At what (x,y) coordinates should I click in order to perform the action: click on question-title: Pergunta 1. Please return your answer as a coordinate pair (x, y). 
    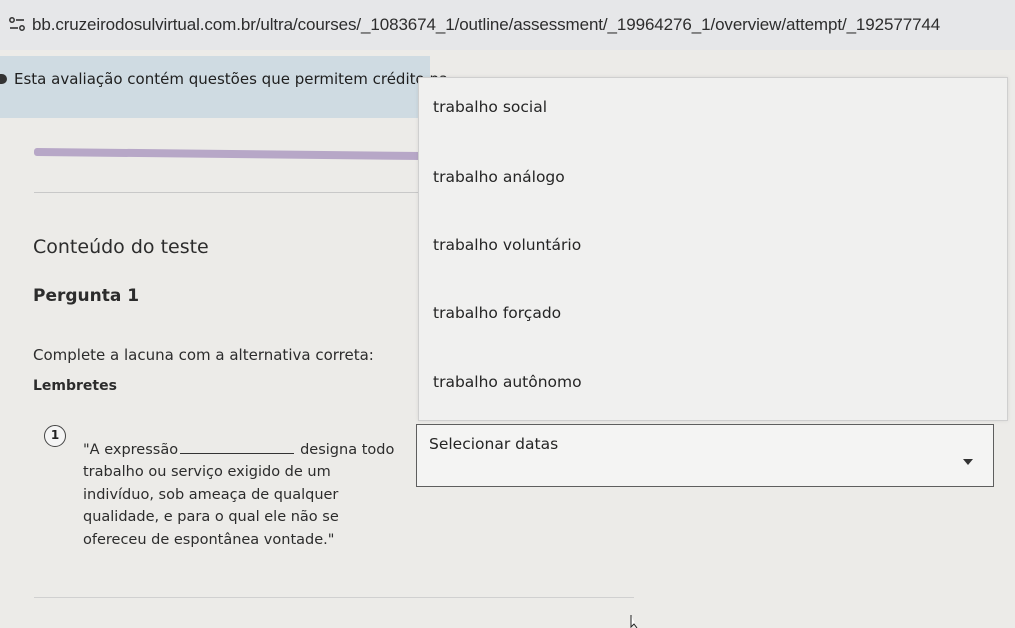
    Looking at the image, I should click on (86, 296).